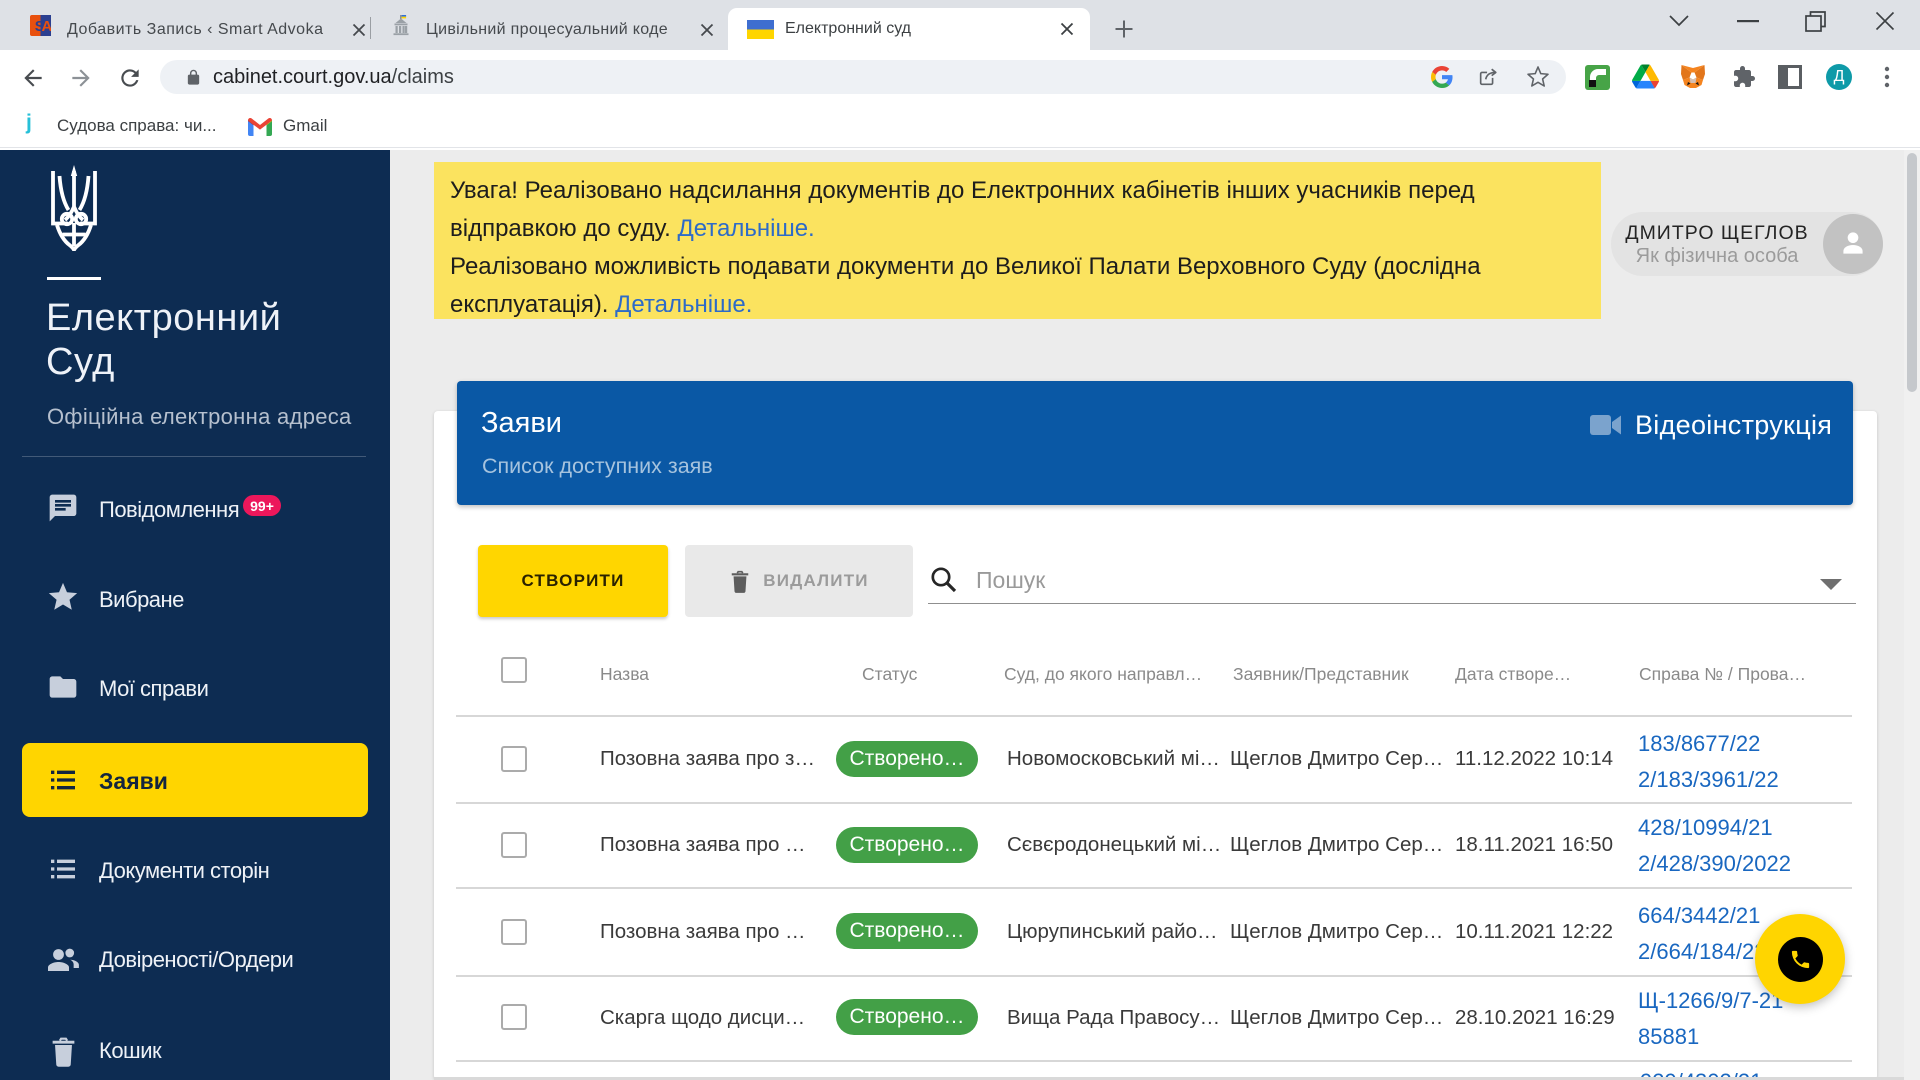 Image resolution: width=1920 pixels, height=1080 pixels. Describe the element at coordinates (47, 26) in the screenshot. I see `svg-text: A` at that location.